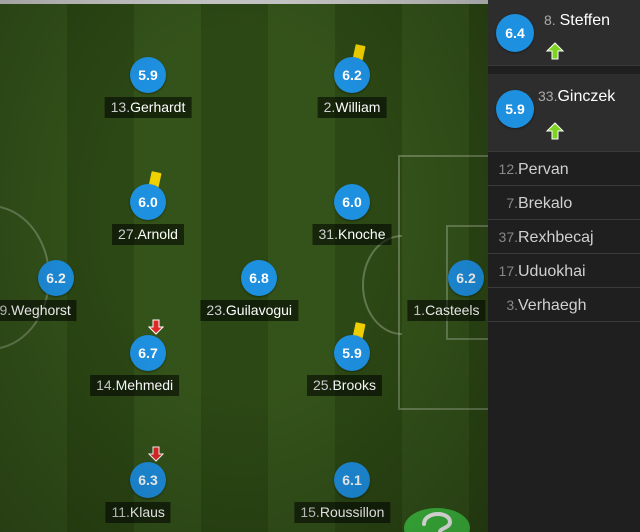 This screenshot has height=532, width=640. What do you see at coordinates (515, 33) in the screenshot?
I see `rating-badge: 6.4` at bounding box center [515, 33].